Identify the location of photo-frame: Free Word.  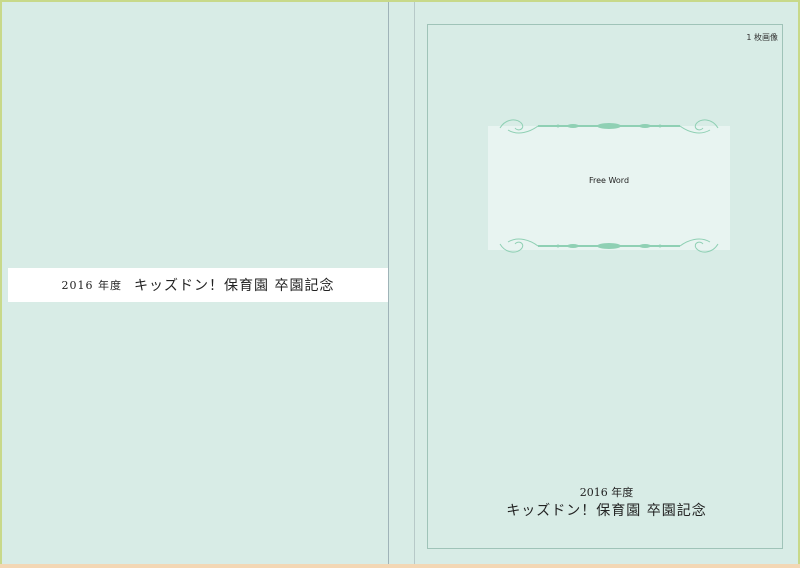
(609, 184).